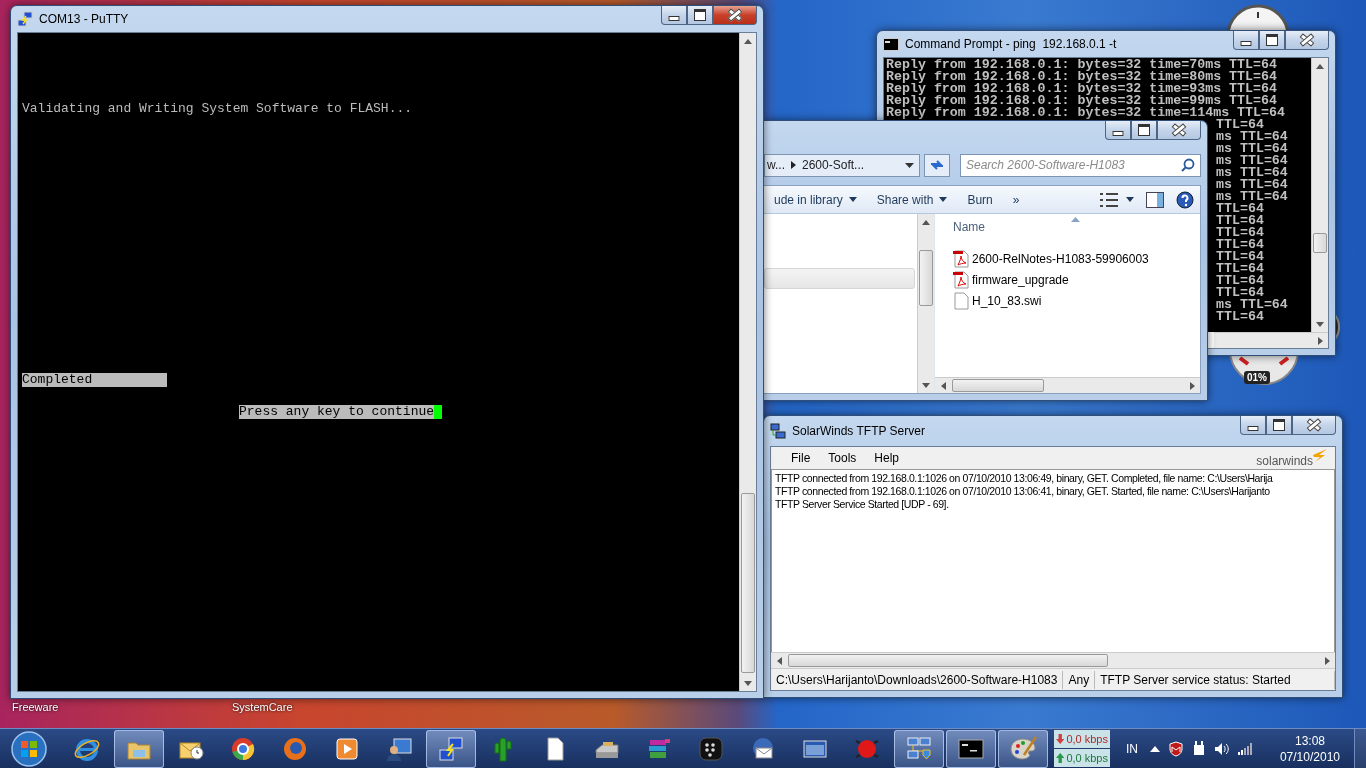 The width and height of the screenshot is (1366, 768). I want to click on status-bar-text: Any, so click(1079, 679).